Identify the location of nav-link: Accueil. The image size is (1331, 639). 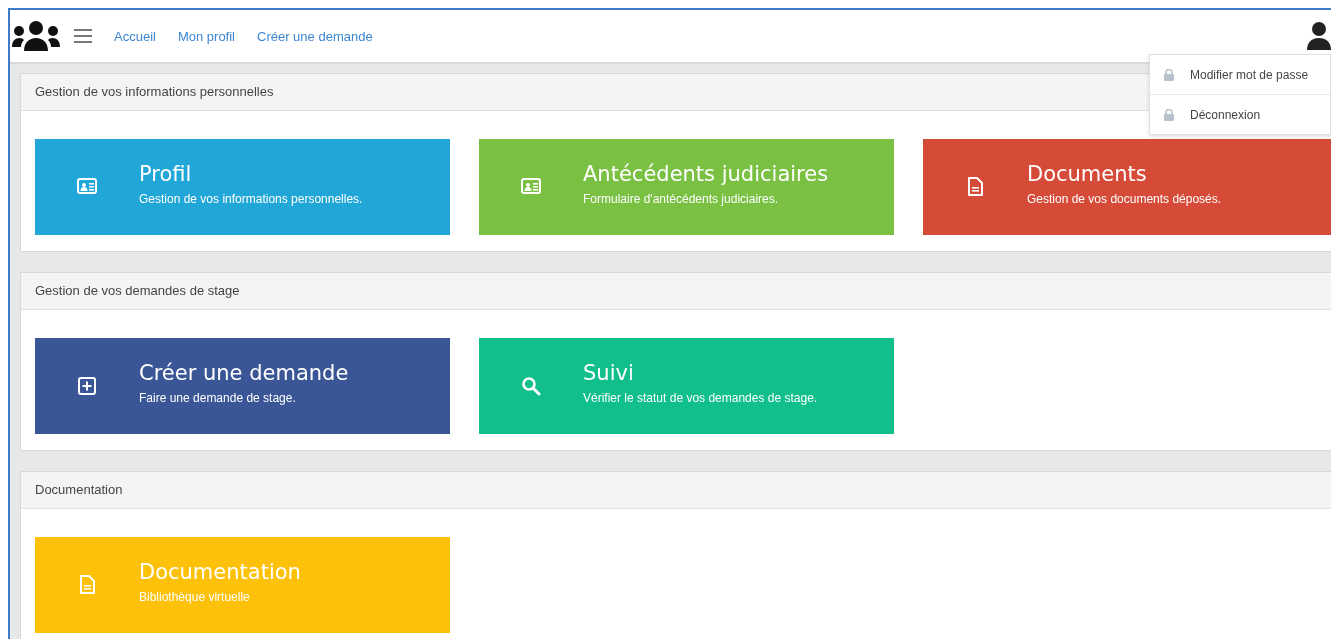
(135, 36).